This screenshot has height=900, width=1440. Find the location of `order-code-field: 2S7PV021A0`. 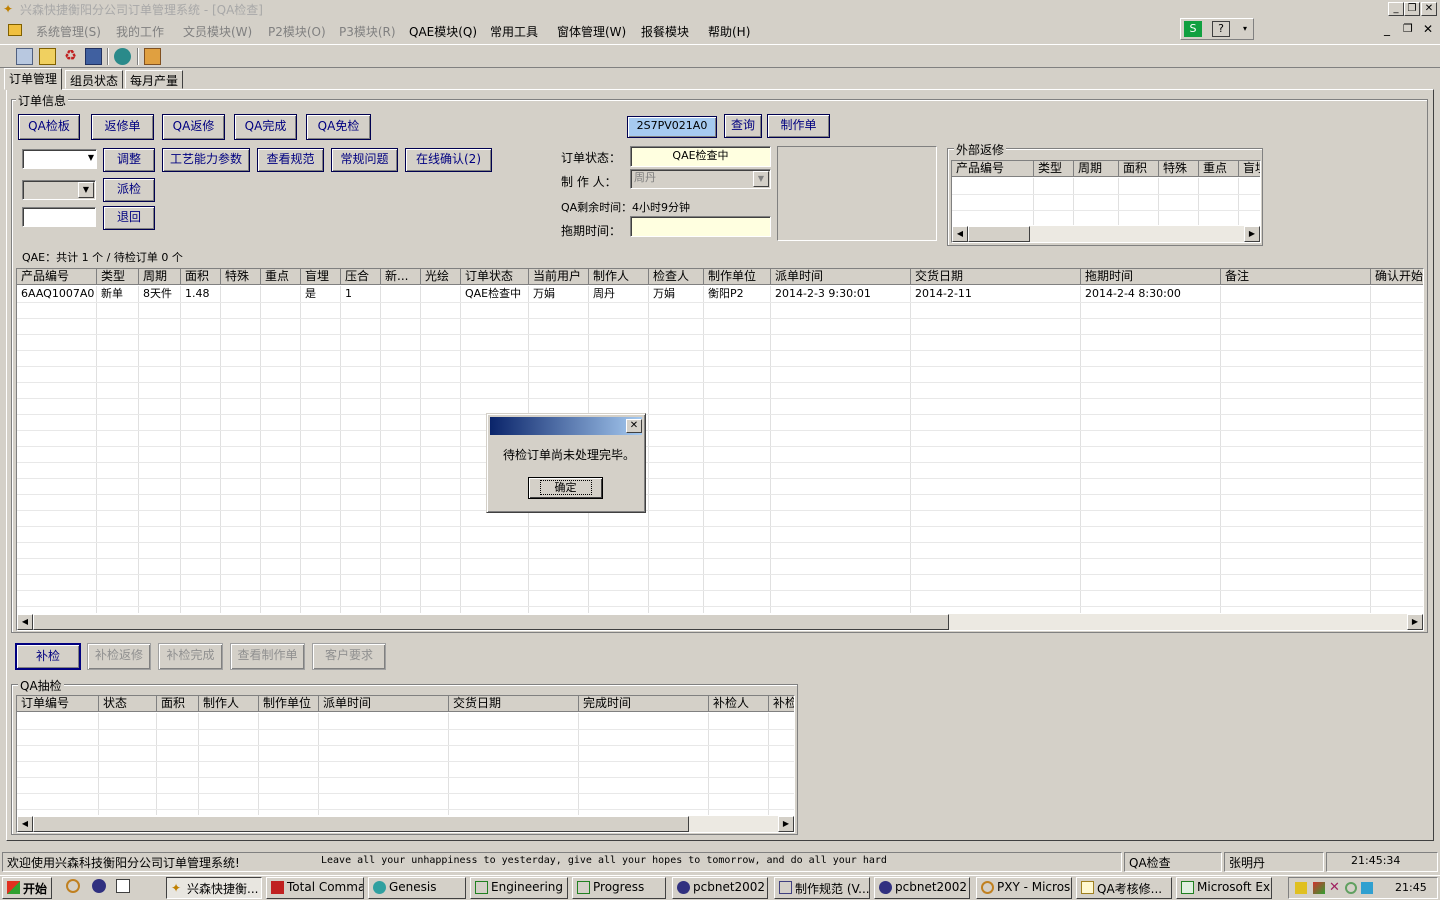

order-code-field: 2S7PV021A0 is located at coordinates (672, 127).